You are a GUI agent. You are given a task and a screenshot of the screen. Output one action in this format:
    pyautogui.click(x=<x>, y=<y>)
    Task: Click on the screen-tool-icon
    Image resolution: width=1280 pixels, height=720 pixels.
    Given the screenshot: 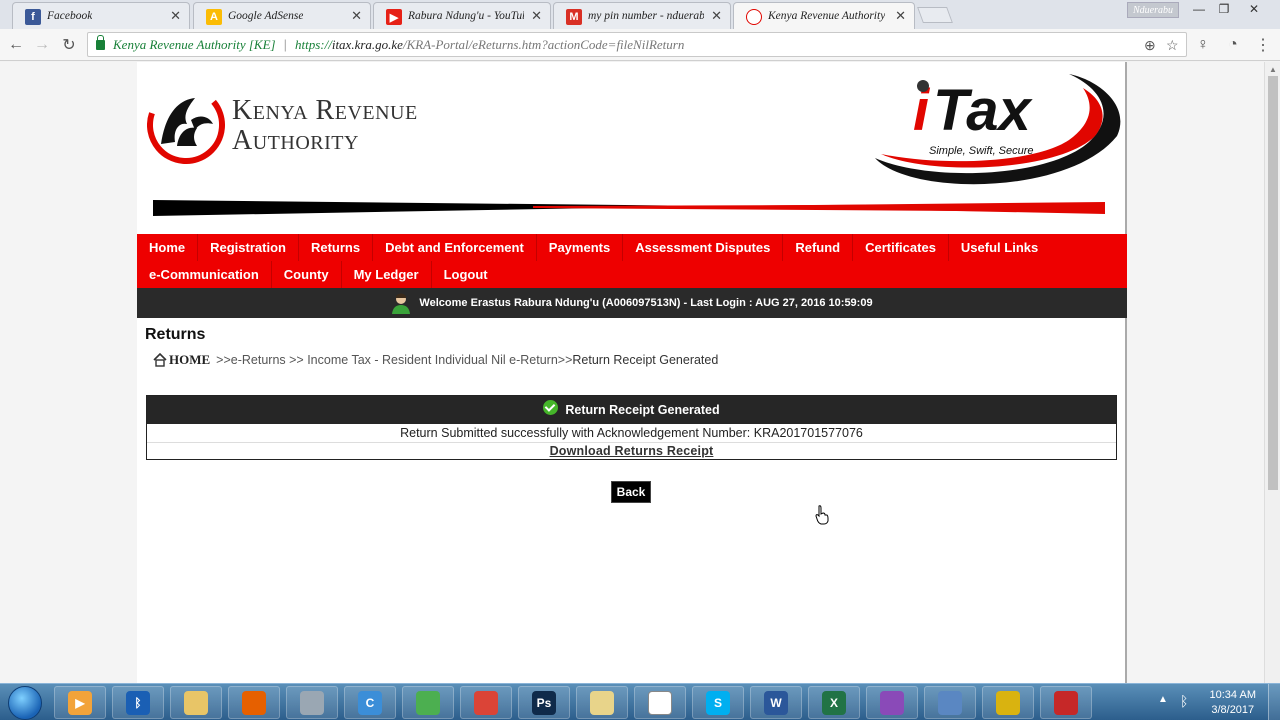 What is the action you would take?
    pyautogui.click(x=950, y=702)
    